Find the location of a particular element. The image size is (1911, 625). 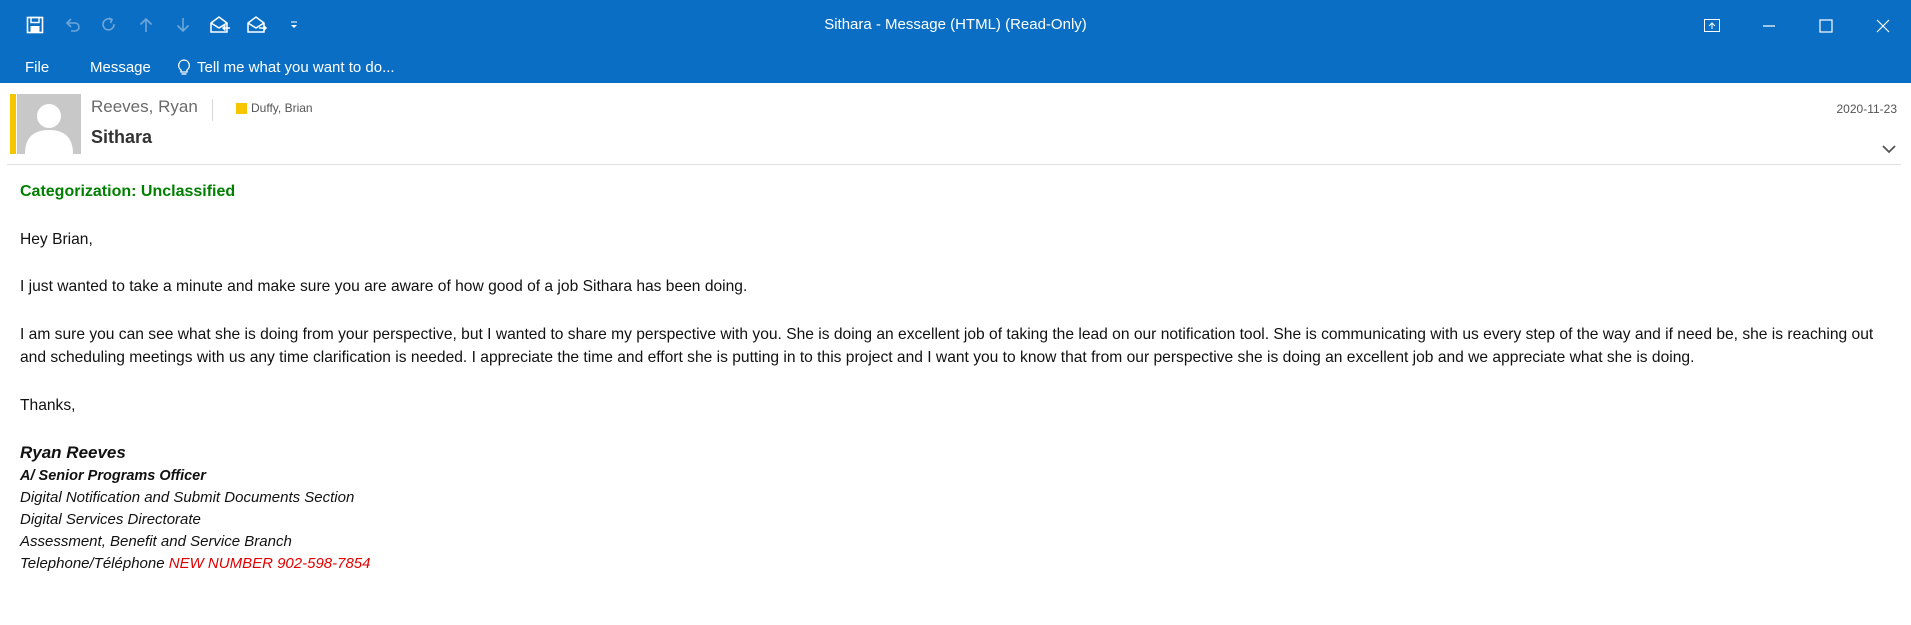

expand-header-button is located at coordinates (1889, 148).